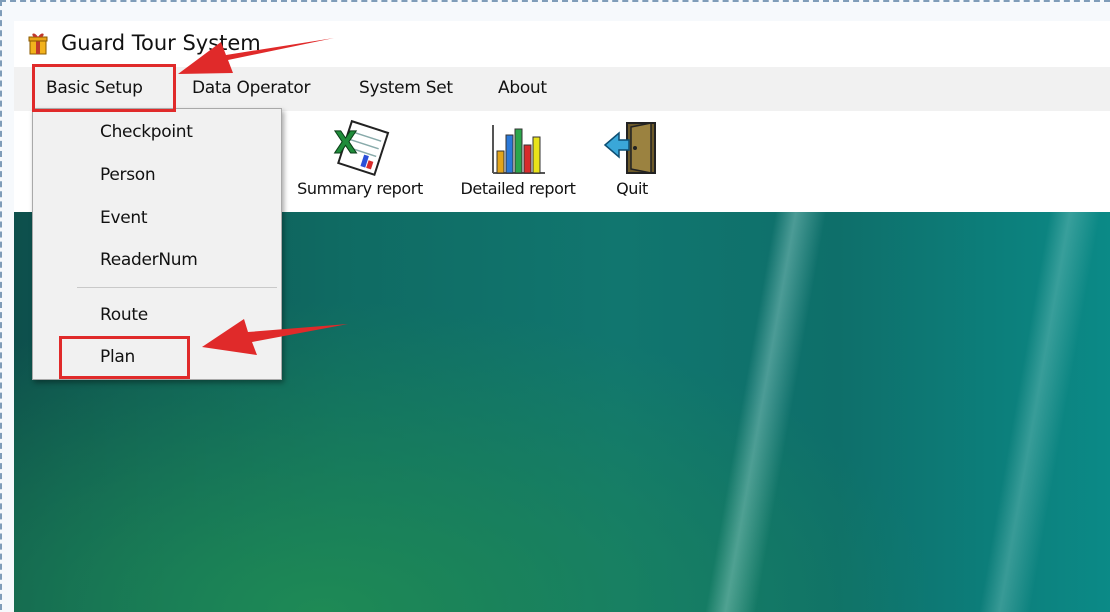 Image resolution: width=1110 pixels, height=612 pixels. Describe the element at coordinates (146, 132) in the screenshot. I see `menu-item-checkpoint: Checkpoint` at that location.